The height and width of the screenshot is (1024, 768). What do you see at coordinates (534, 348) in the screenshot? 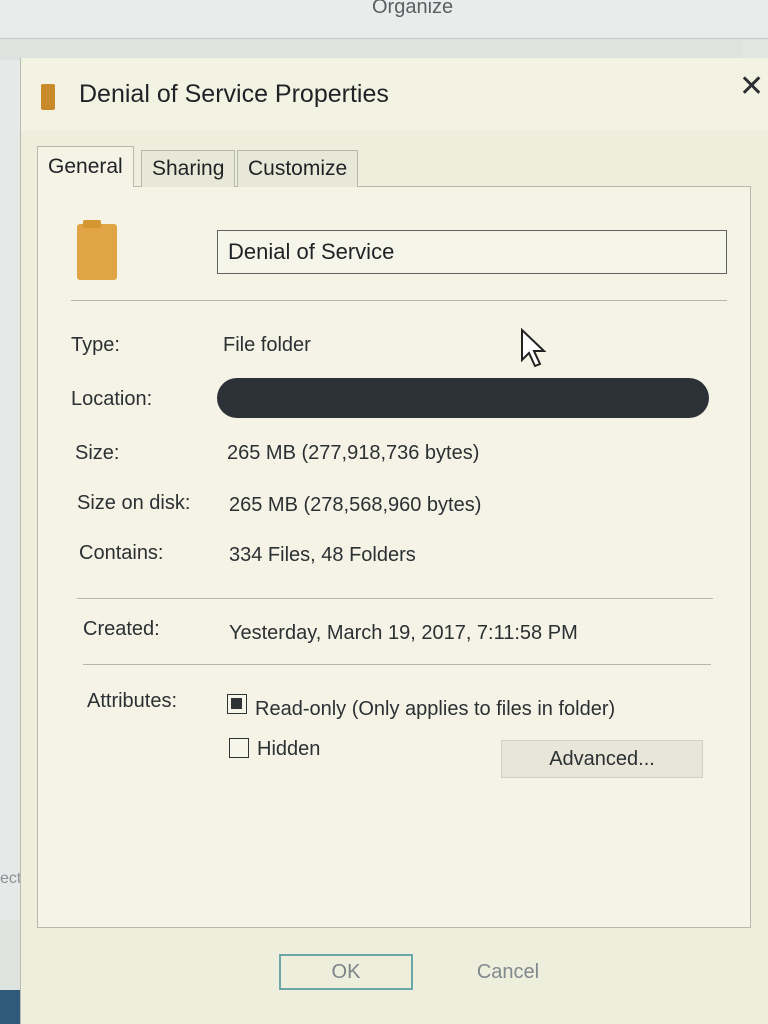
I see `mouse-cursor-icon` at bounding box center [534, 348].